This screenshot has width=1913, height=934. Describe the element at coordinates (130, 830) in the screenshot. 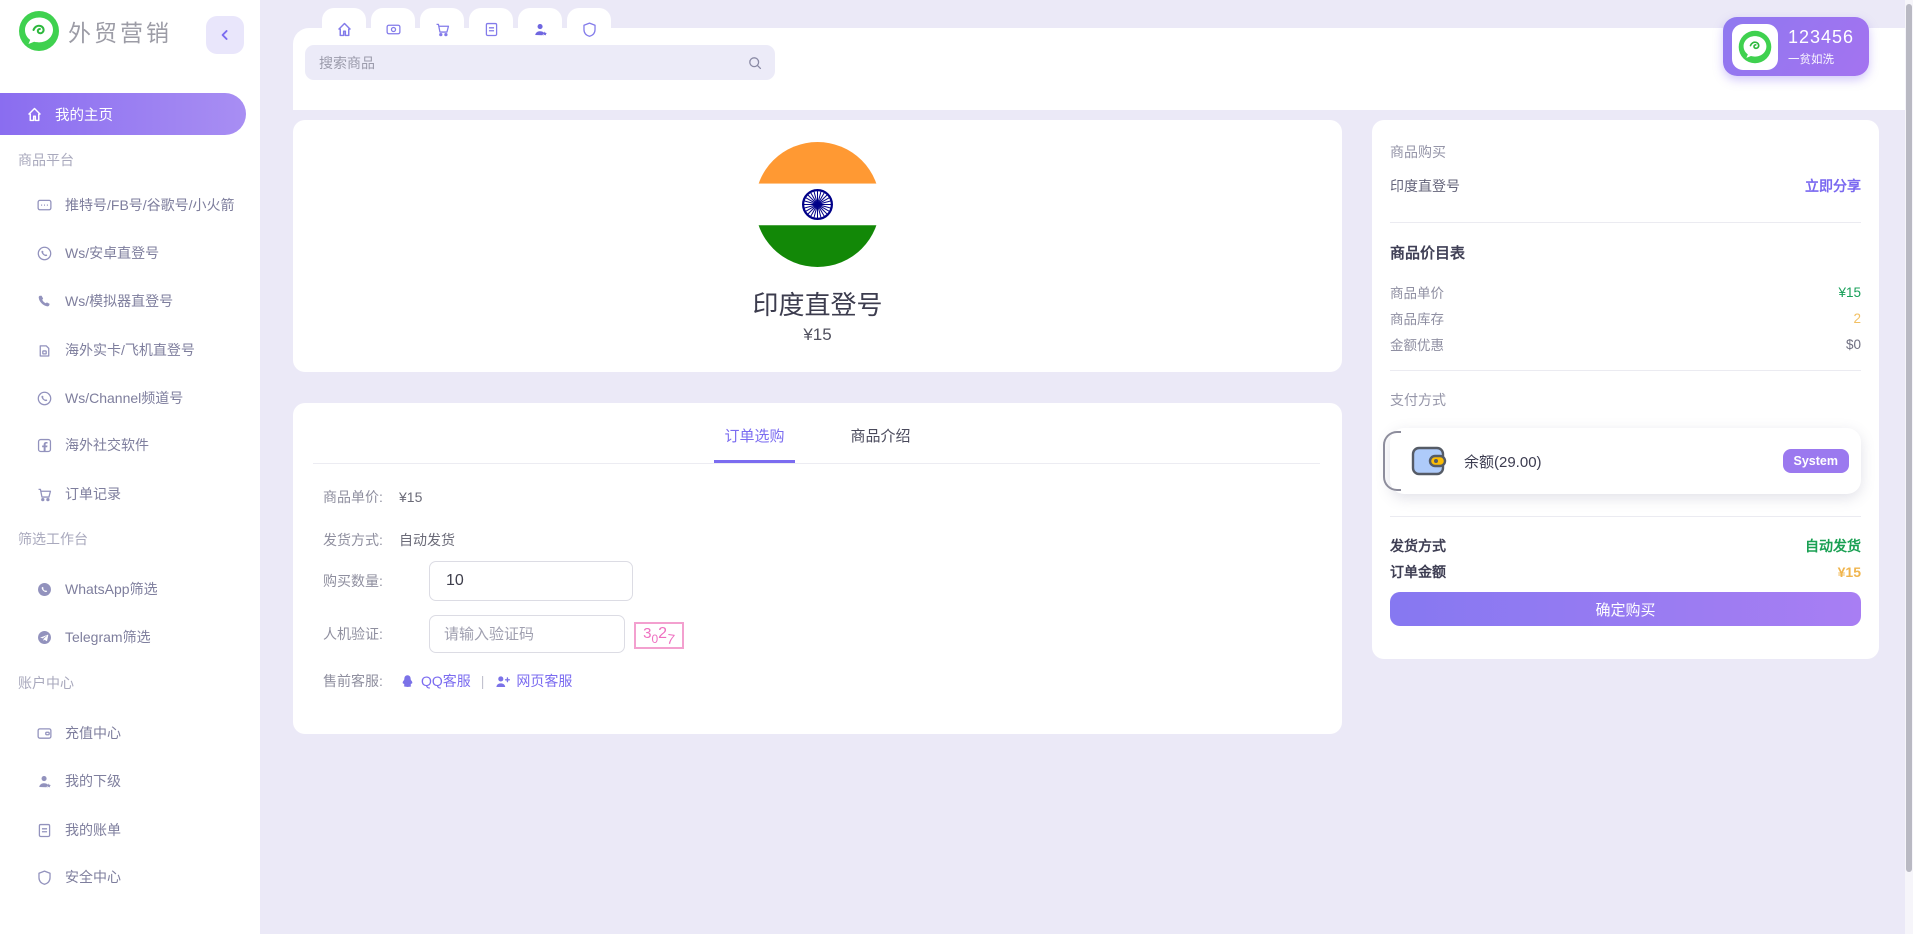

I see `sidebar-item-bills: 我的账单` at that location.